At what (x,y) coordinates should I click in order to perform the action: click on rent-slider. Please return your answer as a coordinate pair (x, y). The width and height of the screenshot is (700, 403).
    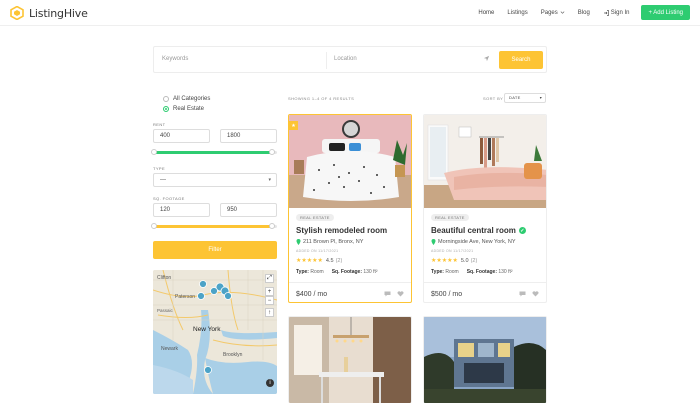
    Looking at the image, I should click on (214, 152).